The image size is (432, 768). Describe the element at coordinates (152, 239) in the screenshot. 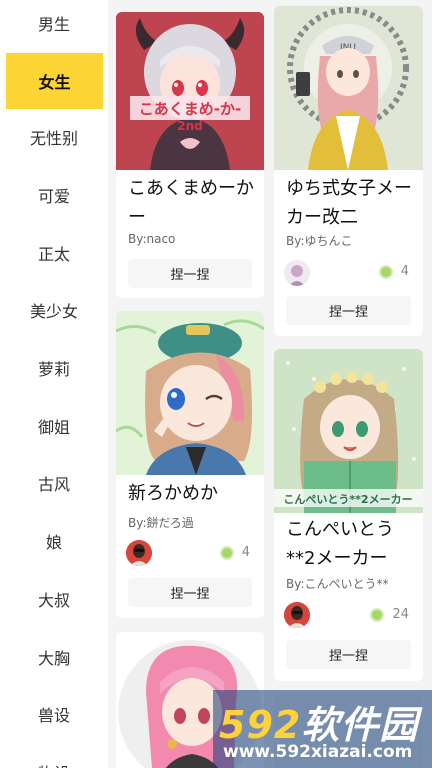

I see `card-author: By:naco` at that location.